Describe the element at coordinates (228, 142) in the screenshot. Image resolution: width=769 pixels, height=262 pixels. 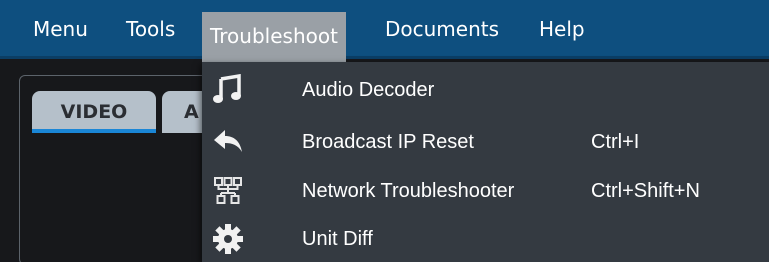
I see `reply-arrow-icon` at that location.